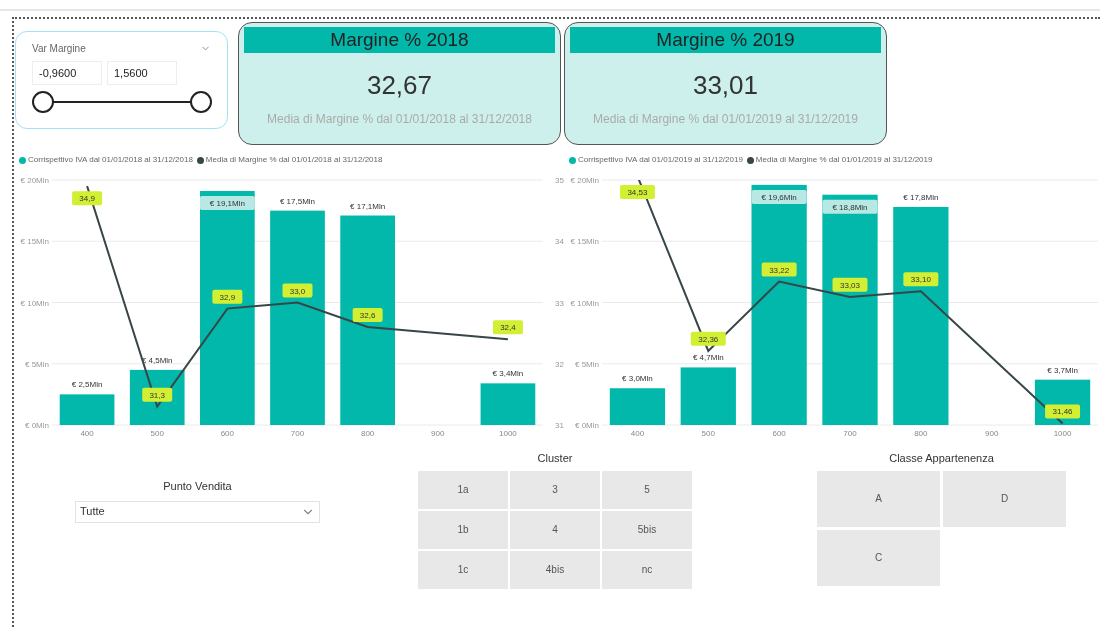 This screenshot has height=629, width=1100. Describe the element at coordinates (708, 358) in the screenshot. I see `data-label: € 4,7Mln` at that location.